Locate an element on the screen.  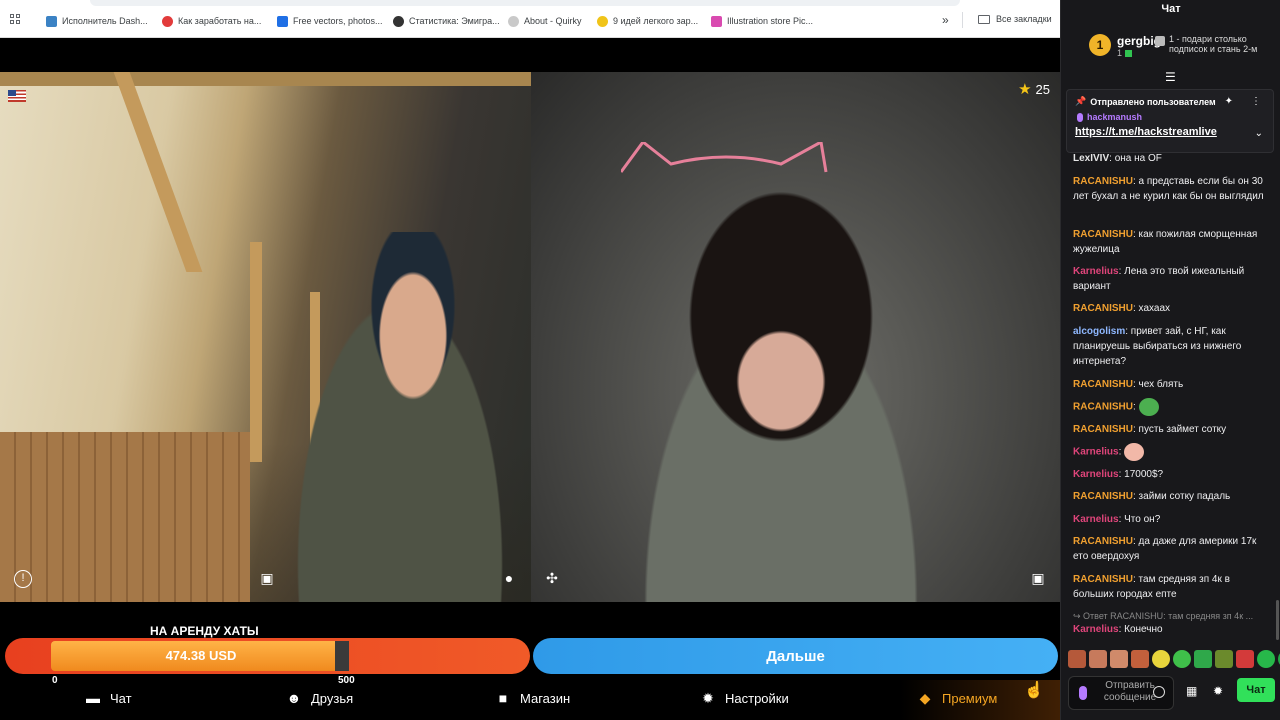
emote-bar is located at coordinates (1174, 659).